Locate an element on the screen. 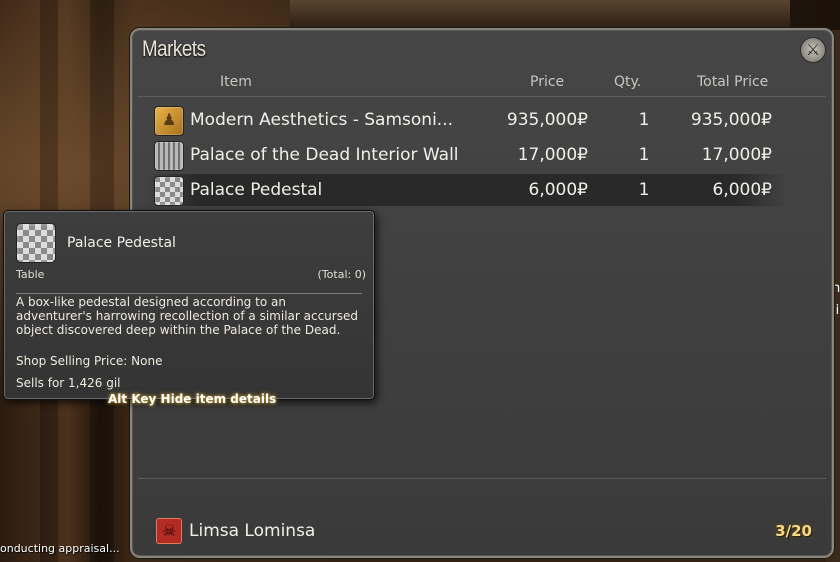  hide-details-hint: Alt Key Hide item details is located at coordinates (192, 399).